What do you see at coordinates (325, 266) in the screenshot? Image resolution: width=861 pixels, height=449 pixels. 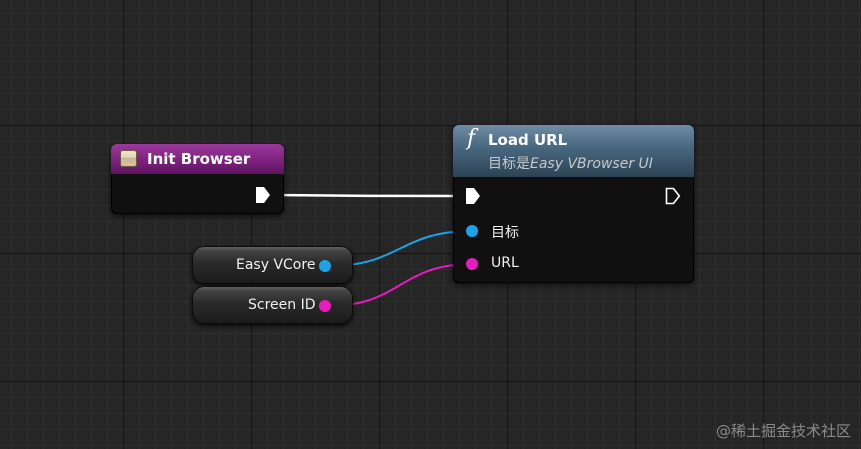 I see `easy-vcore-output-pin` at bounding box center [325, 266].